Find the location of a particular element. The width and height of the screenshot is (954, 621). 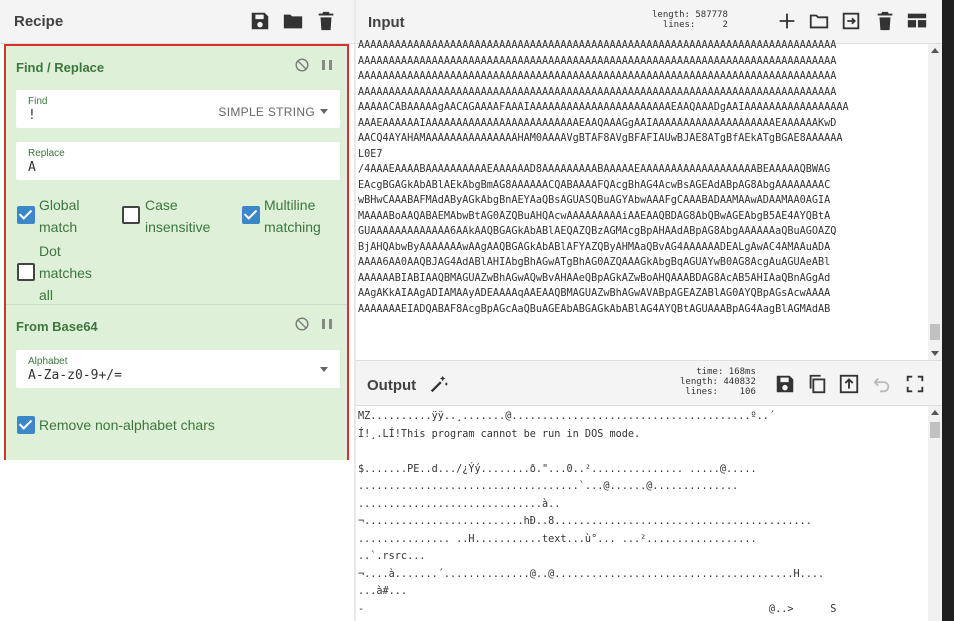

input-length-label: length: is located at coordinates (671, 15).